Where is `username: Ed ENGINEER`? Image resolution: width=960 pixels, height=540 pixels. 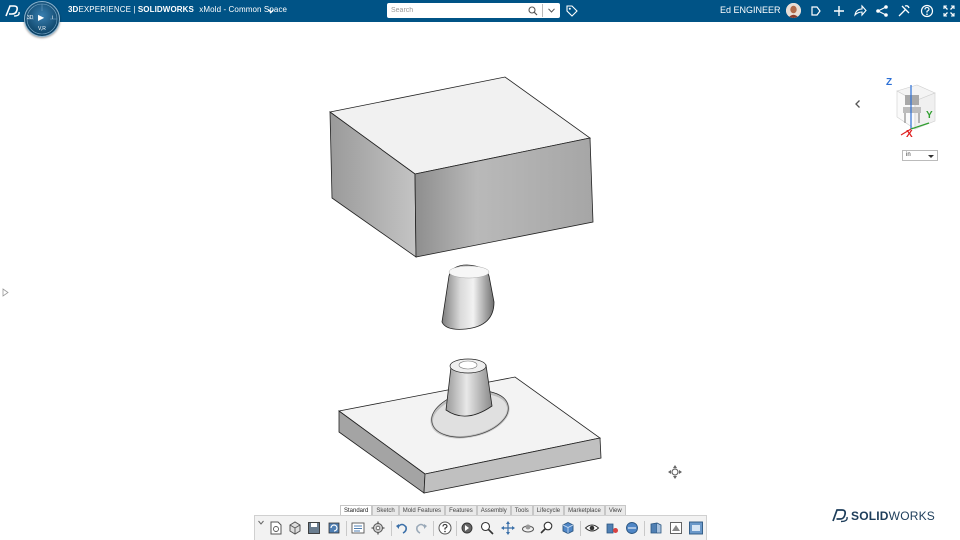
username: Ed ENGINEER is located at coordinates (750, 10).